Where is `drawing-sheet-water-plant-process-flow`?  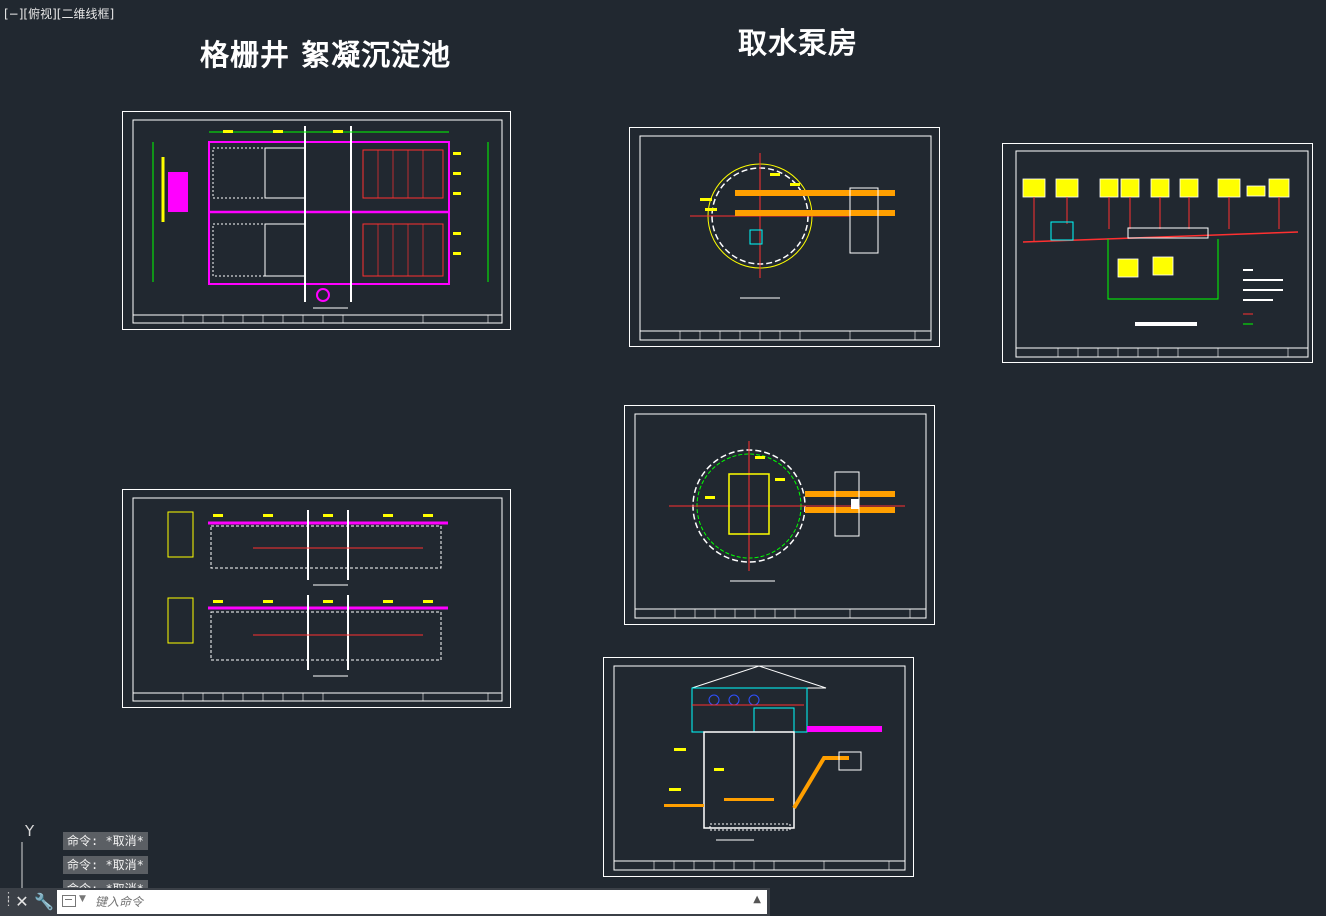
drawing-sheet-water-plant-process-flow is located at coordinates (1157, 253).